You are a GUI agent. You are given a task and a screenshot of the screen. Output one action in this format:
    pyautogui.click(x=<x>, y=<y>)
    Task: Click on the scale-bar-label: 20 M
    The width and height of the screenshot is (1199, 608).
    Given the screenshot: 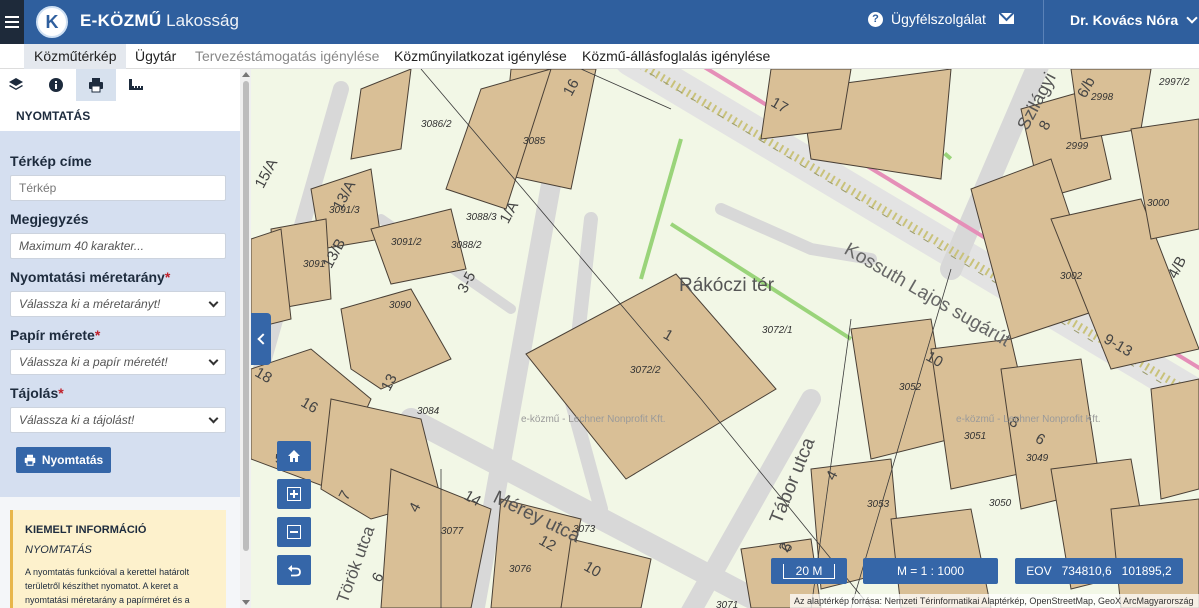 What is the action you would take?
    pyautogui.click(x=809, y=571)
    